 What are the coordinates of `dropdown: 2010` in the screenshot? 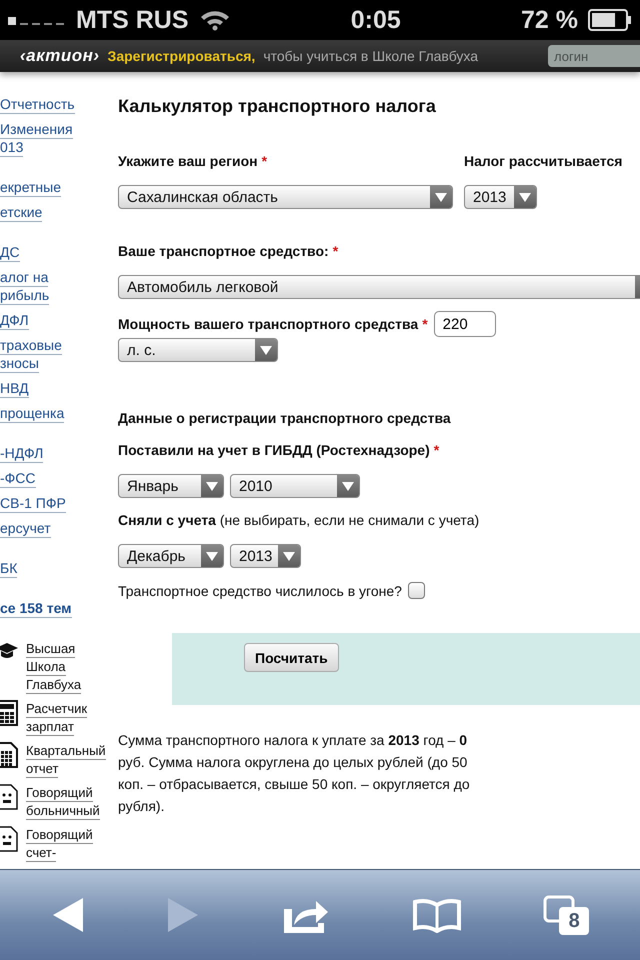 It's located at (295, 486).